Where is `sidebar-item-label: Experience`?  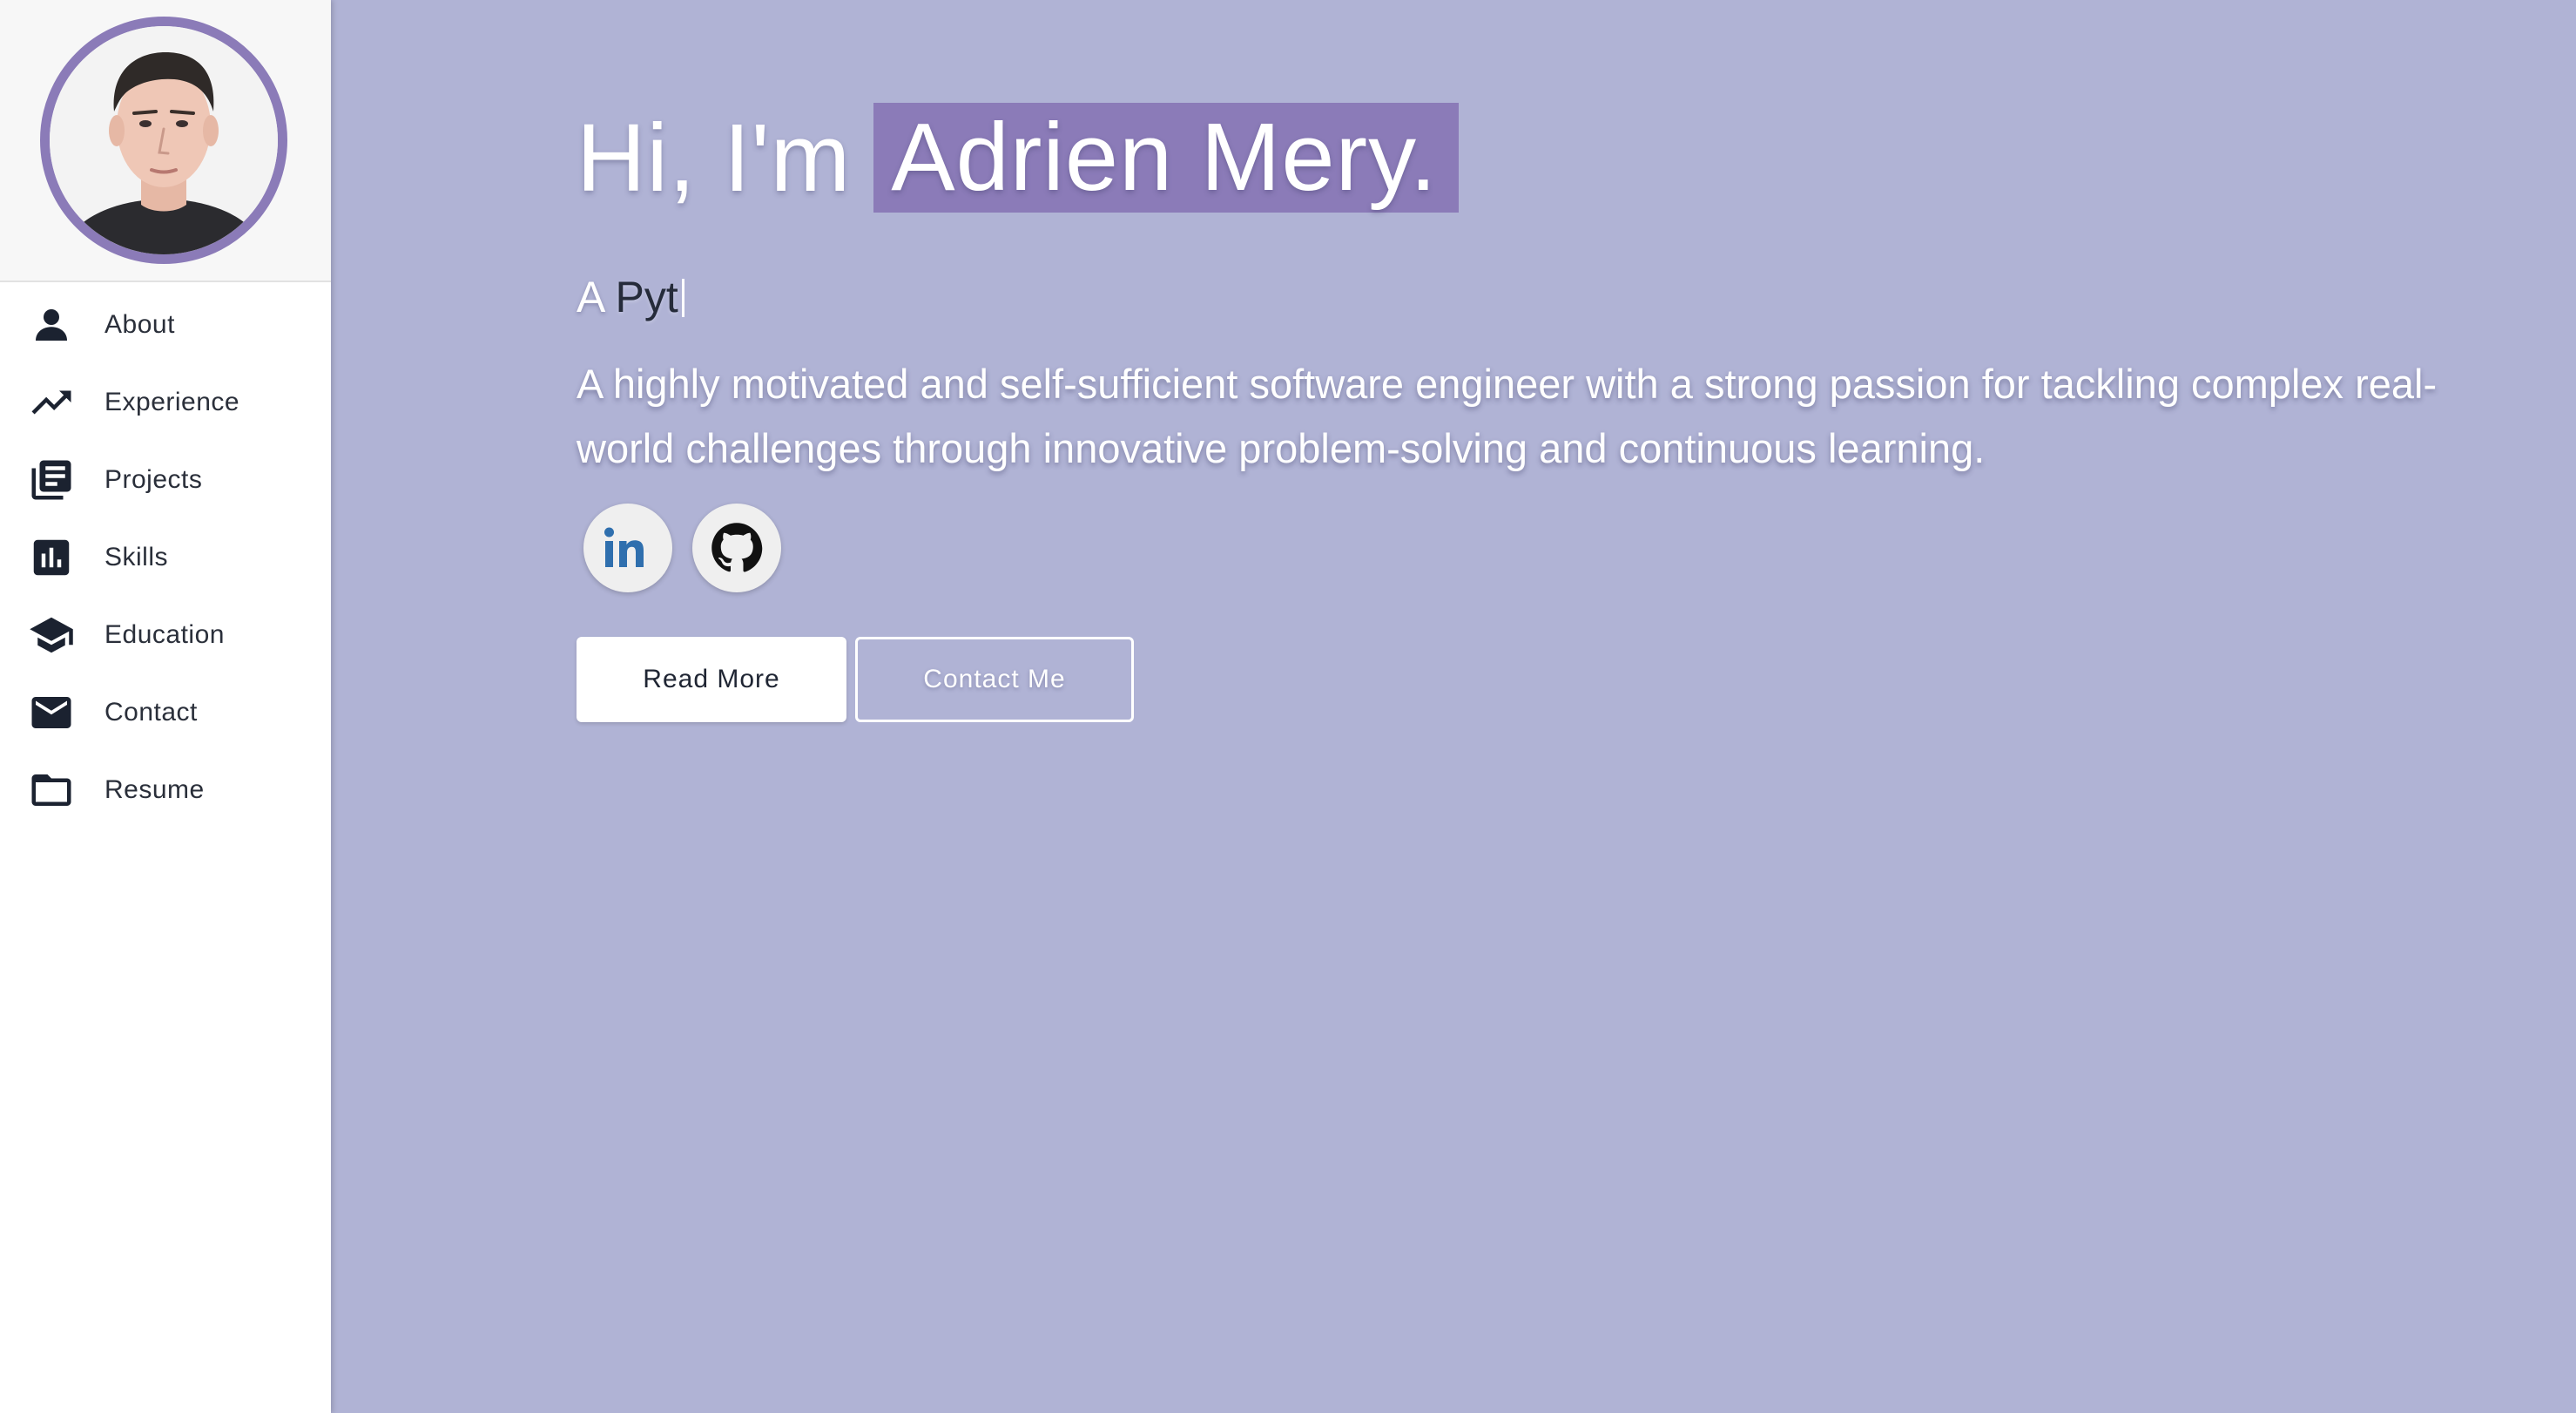
sidebar-item-label: Experience is located at coordinates (173, 402).